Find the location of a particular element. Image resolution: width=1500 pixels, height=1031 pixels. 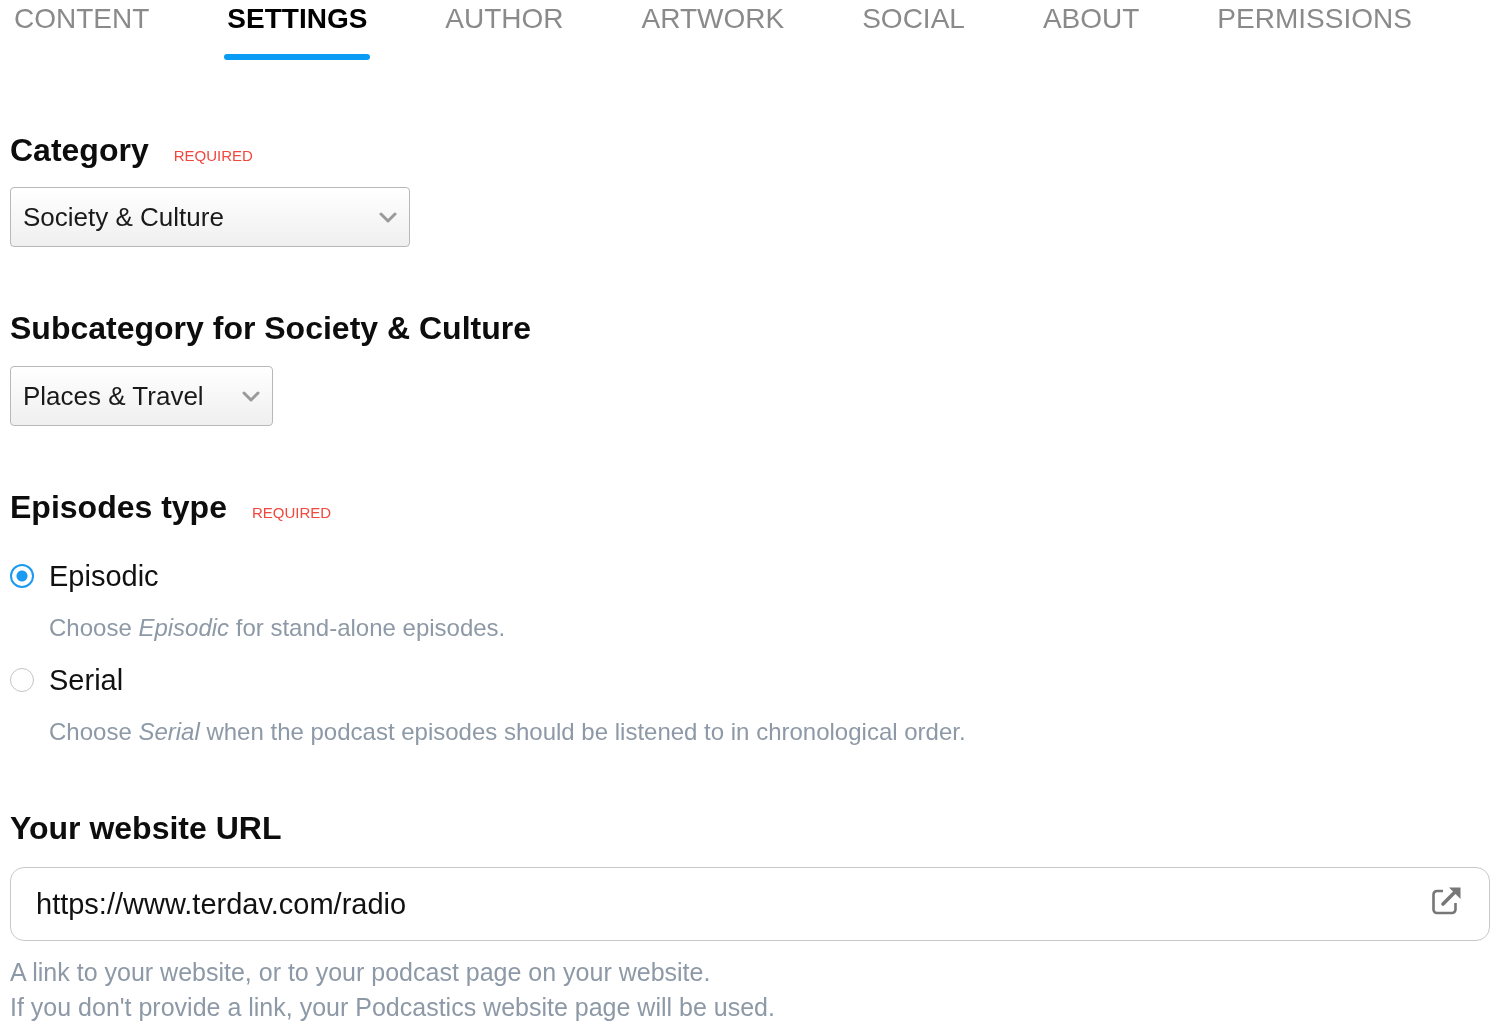

radio-label: Serial is located at coordinates (86, 680).